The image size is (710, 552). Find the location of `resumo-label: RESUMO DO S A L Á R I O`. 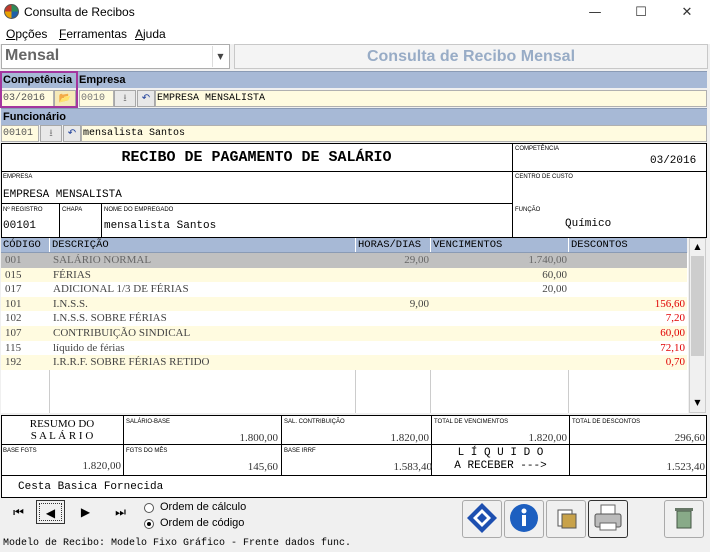

resumo-label: RESUMO DO S A L Á R I O is located at coordinates (62, 430).